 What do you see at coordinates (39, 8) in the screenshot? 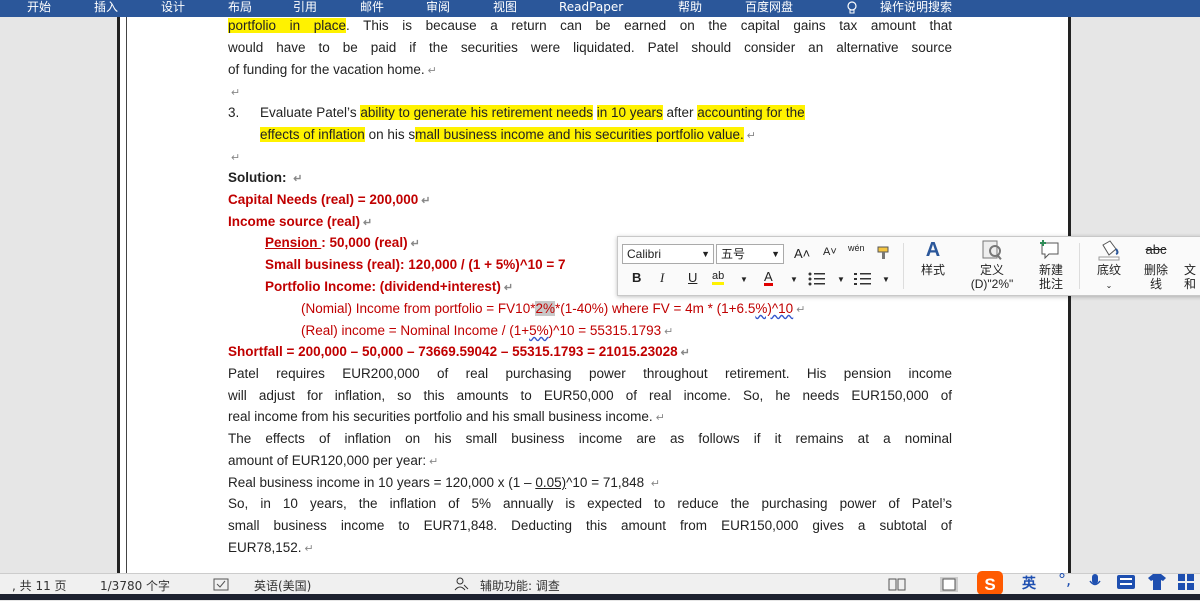
I see `tab-home: 开始` at bounding box center [39, 8].